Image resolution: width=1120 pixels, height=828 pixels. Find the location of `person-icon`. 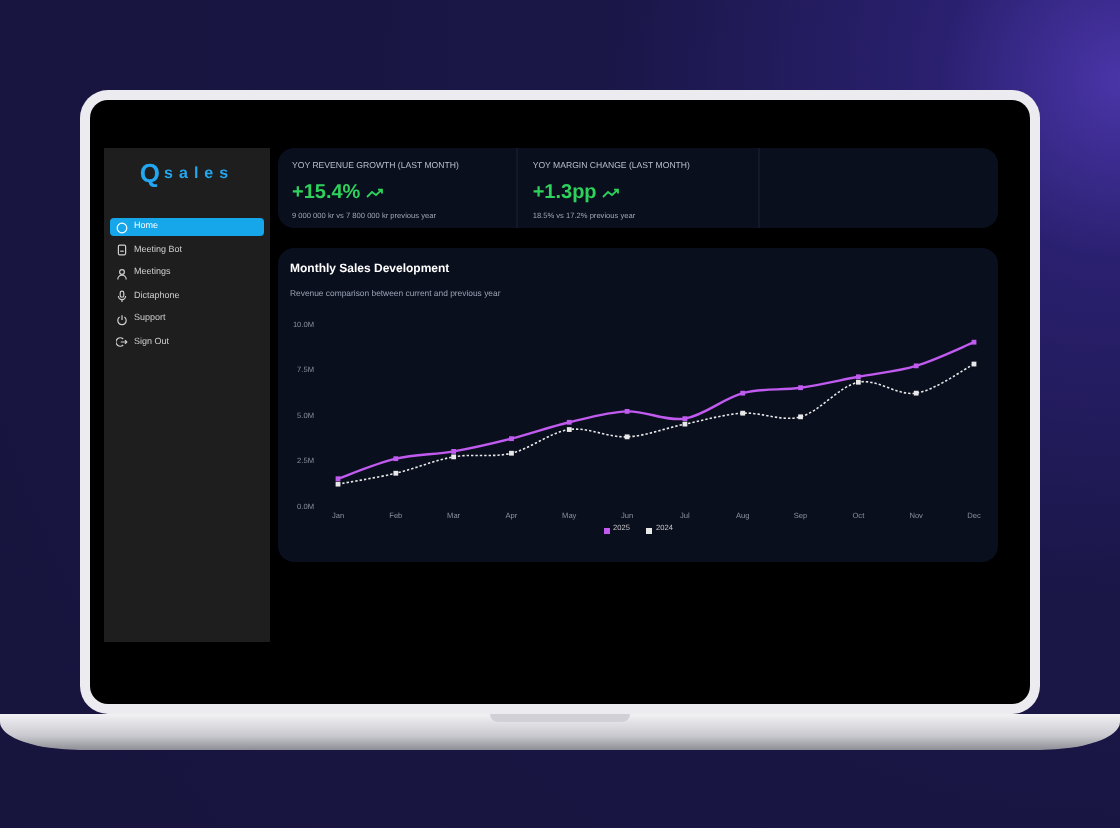

person-icon is located at coordinates (122, 273).